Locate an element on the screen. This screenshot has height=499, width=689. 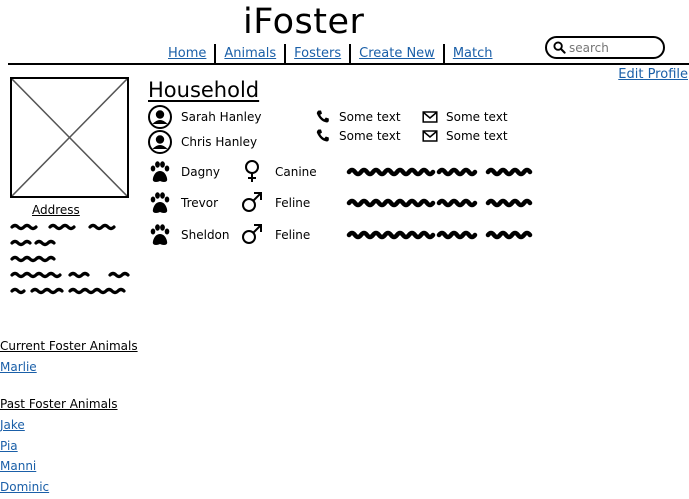
household-pet: Trevor Feline is located at coordinates (340, 203).